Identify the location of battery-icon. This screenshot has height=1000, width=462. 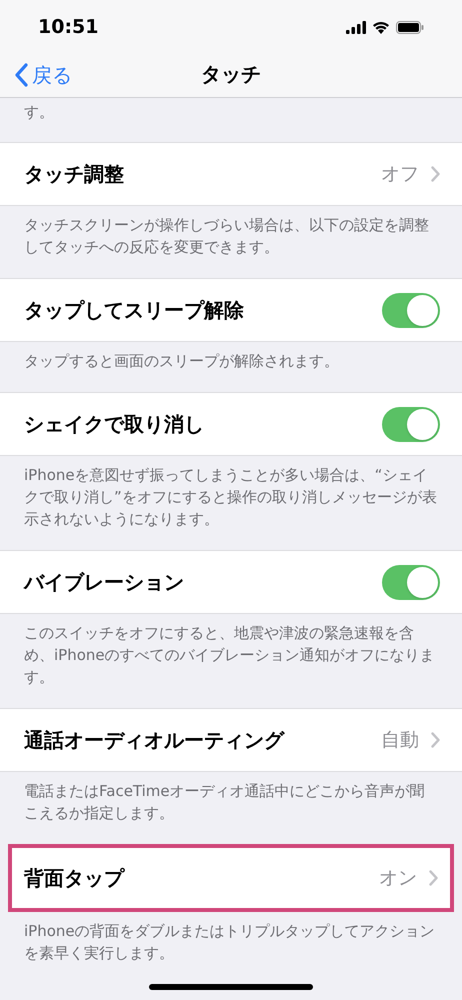
(410, 27).